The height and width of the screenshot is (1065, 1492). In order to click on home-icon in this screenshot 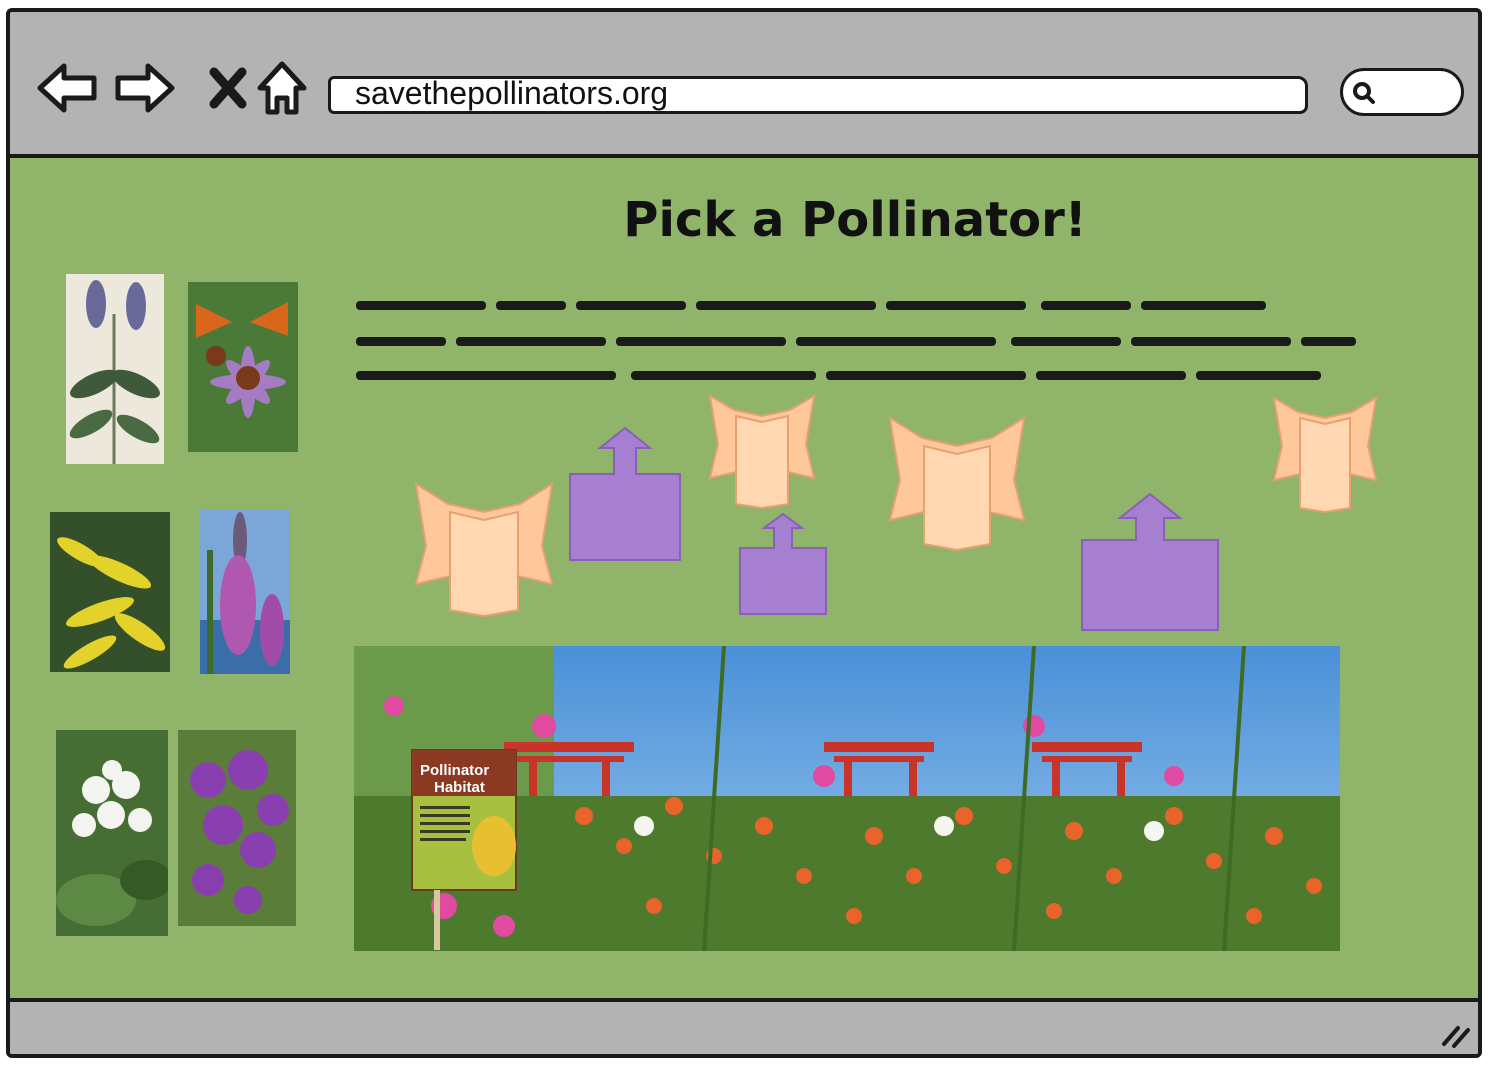, I will do `click(282, 88)`.